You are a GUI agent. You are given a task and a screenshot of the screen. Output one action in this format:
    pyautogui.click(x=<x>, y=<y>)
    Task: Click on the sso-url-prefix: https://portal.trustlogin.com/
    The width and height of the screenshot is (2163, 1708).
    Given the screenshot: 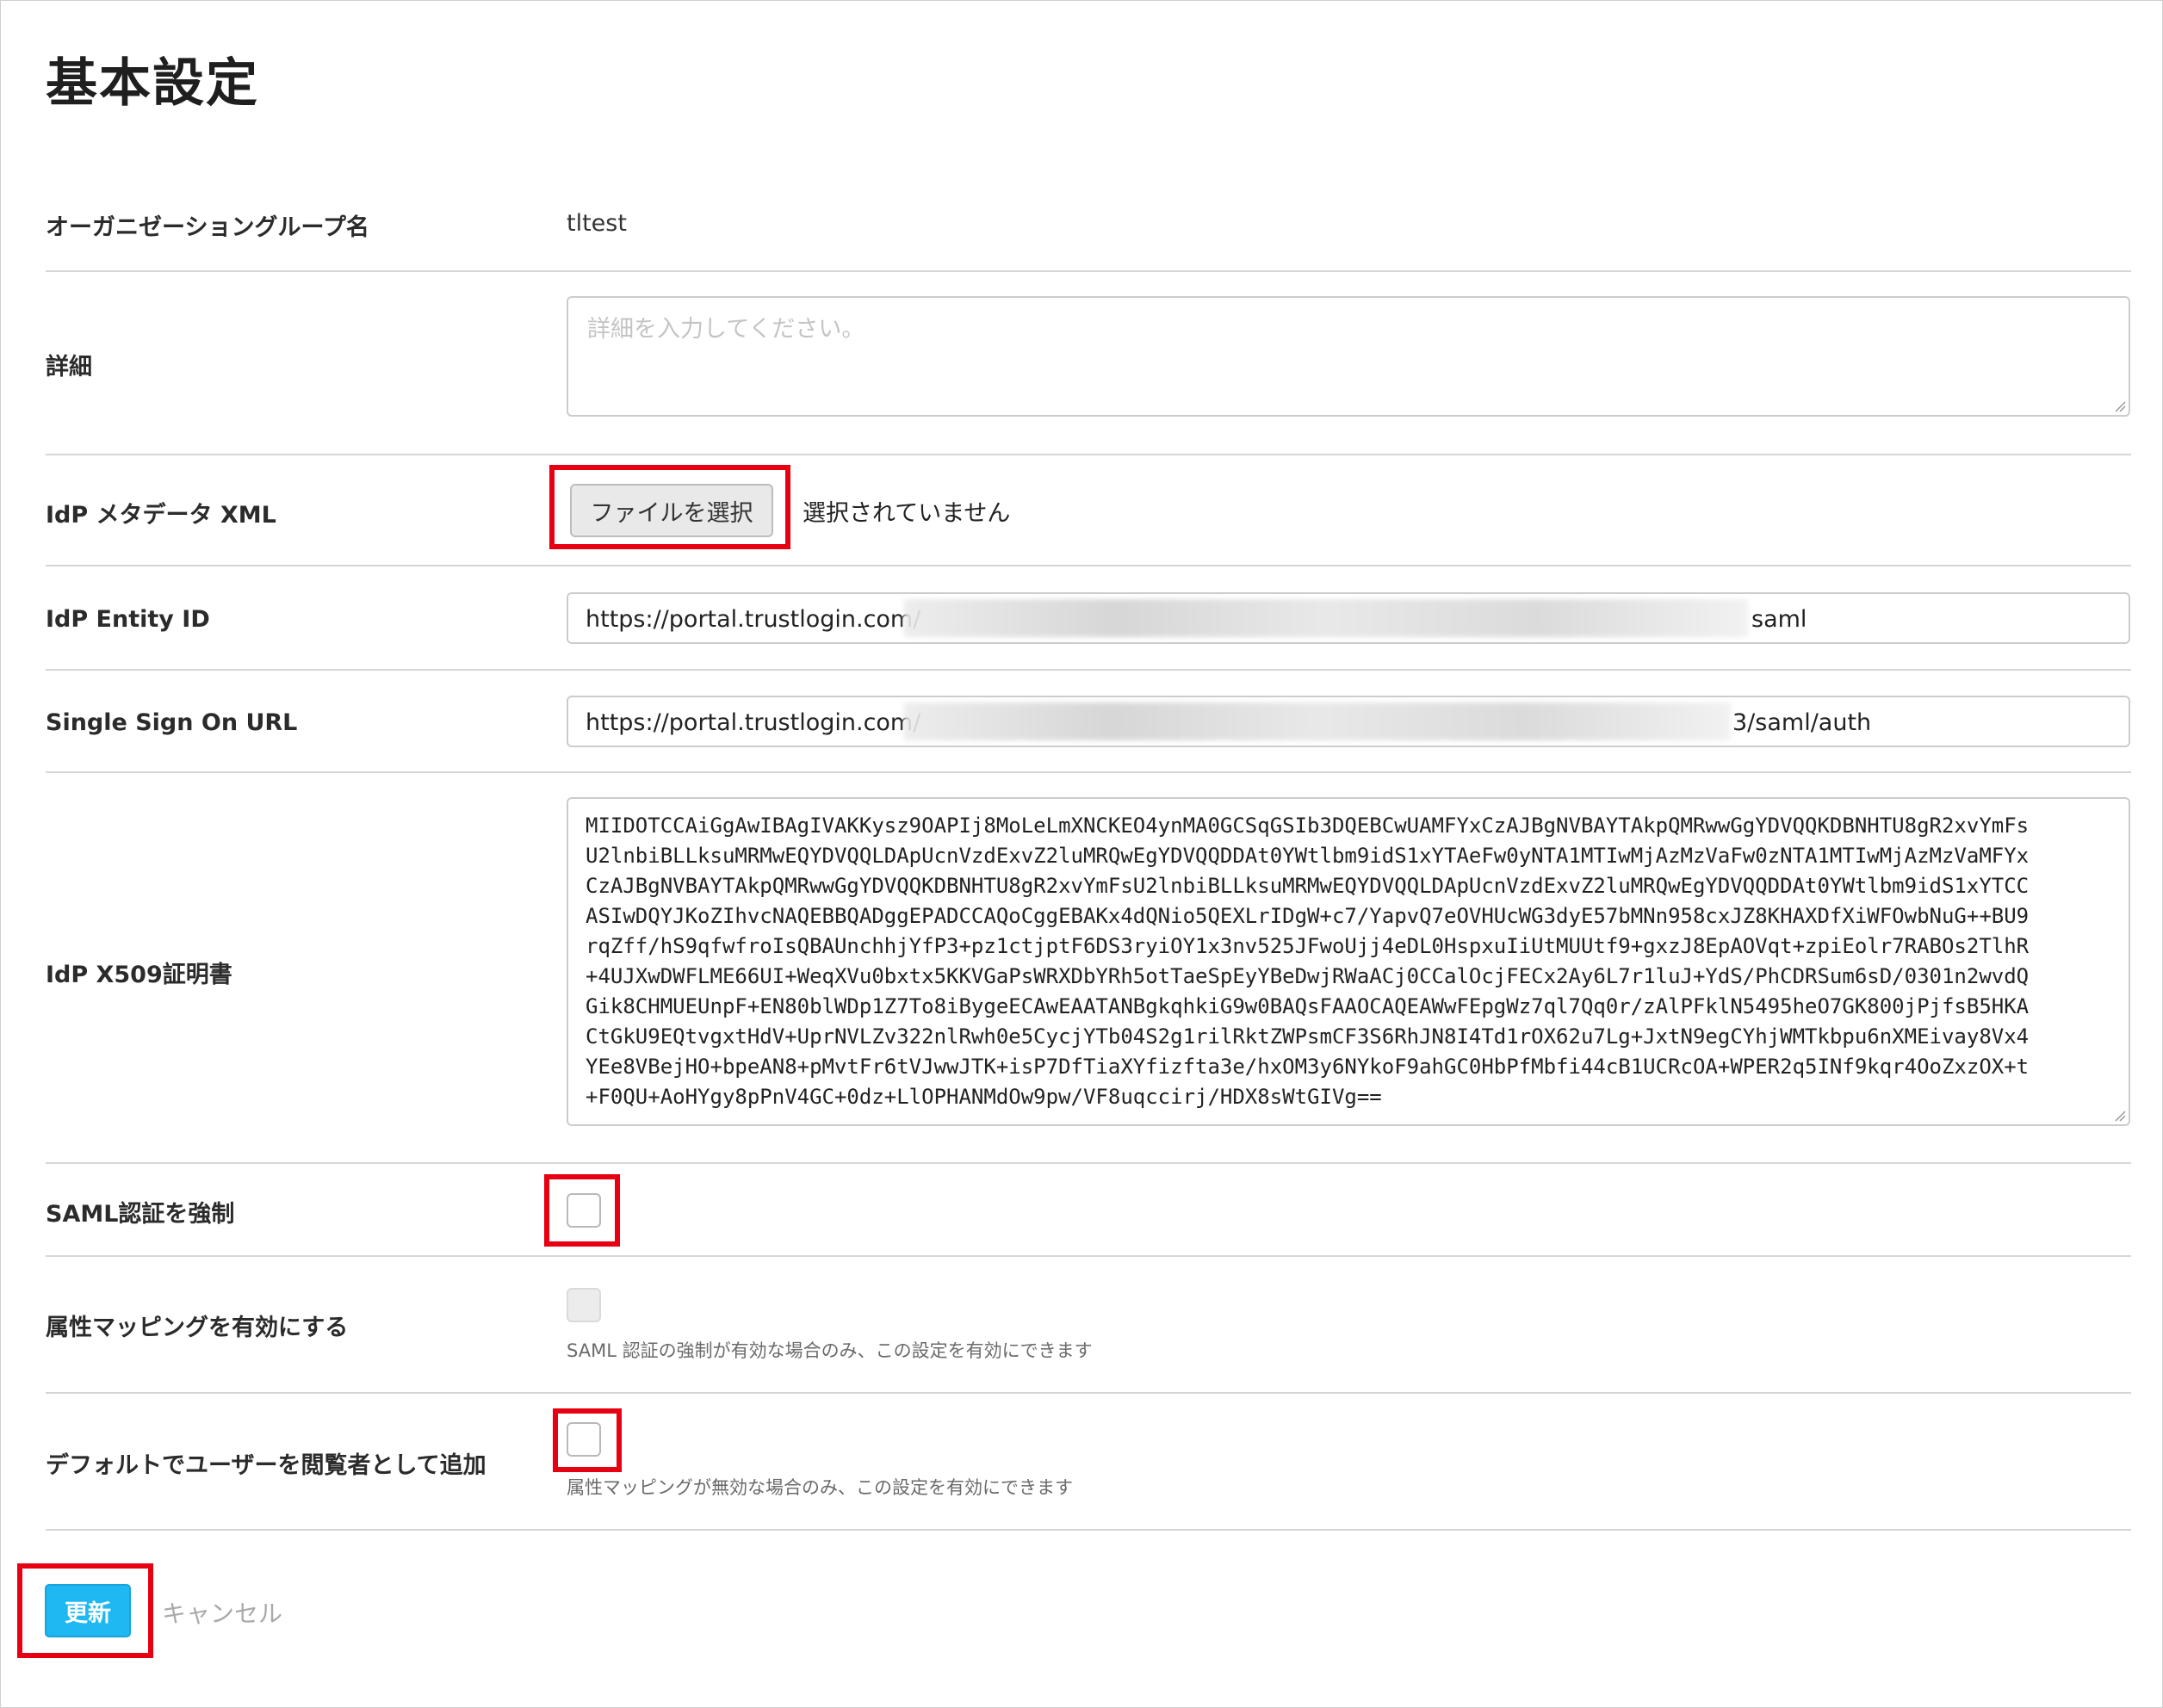 What is the action you would take?
    pyautogui.click(x=753, y=722)
    